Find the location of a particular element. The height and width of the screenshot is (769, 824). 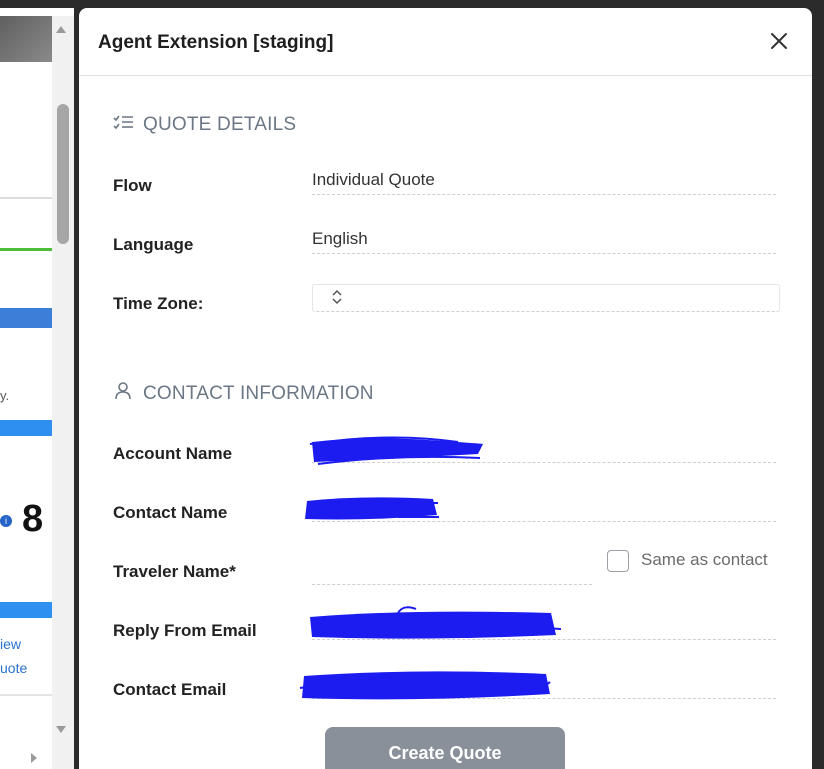

timezone-select is located at coordinates (546, 298).